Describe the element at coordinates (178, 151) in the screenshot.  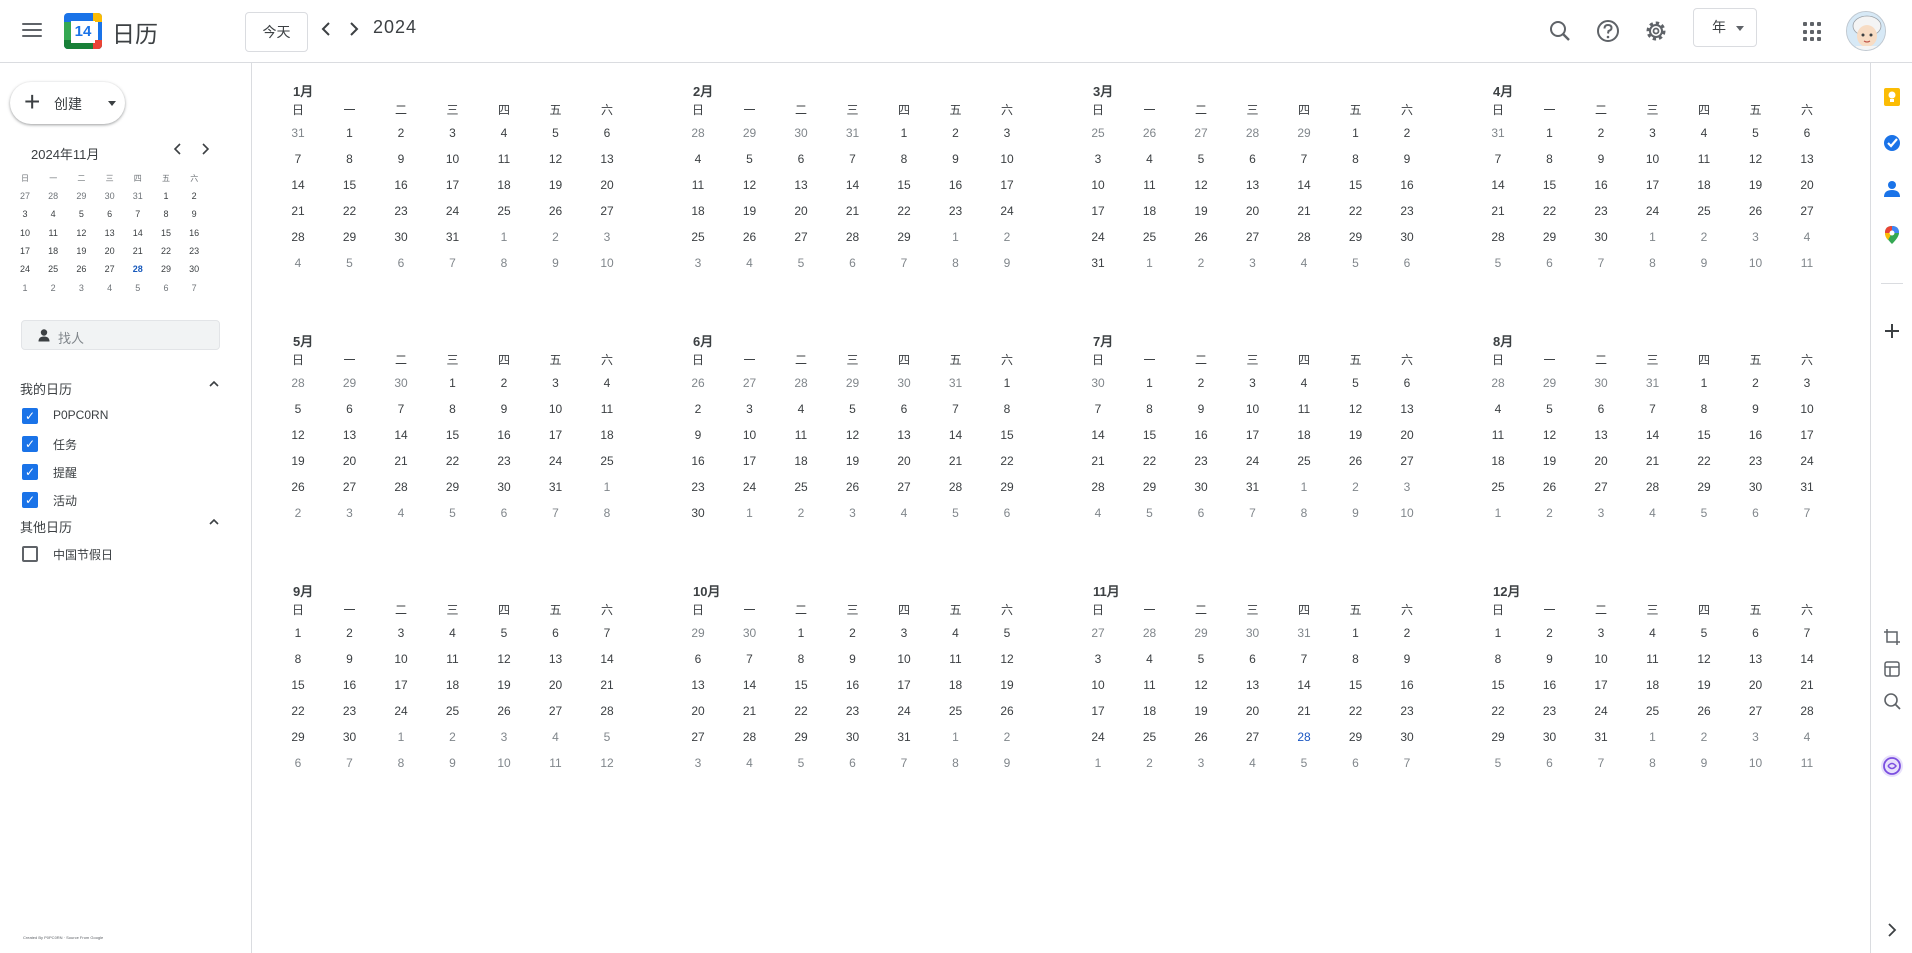
I see `mini-prev-month-button` at that location.